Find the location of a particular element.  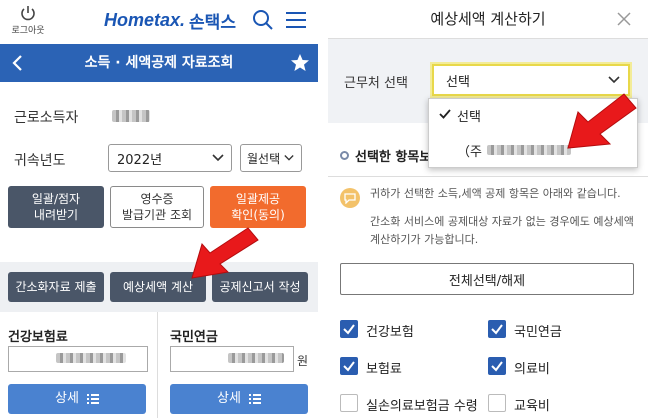

app-header: 로그아웃 Home tax. 손택스 is located at coordinates (159, 22).